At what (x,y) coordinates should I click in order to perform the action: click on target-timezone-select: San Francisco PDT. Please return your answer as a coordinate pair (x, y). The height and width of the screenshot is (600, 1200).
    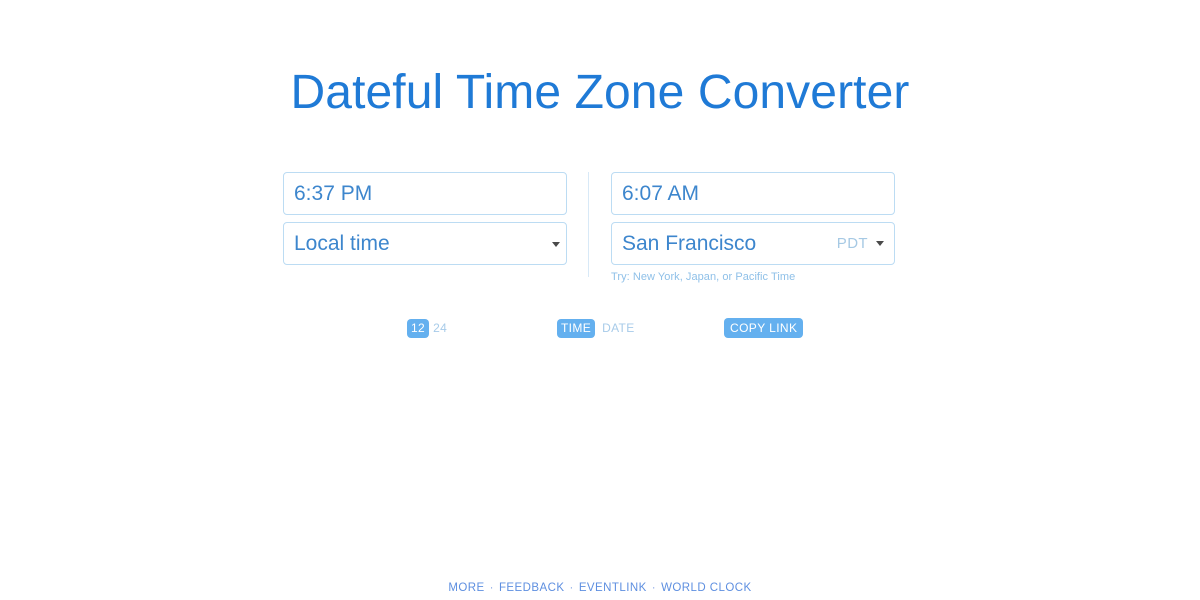
    Looking at the image, I should click on (753, 243).